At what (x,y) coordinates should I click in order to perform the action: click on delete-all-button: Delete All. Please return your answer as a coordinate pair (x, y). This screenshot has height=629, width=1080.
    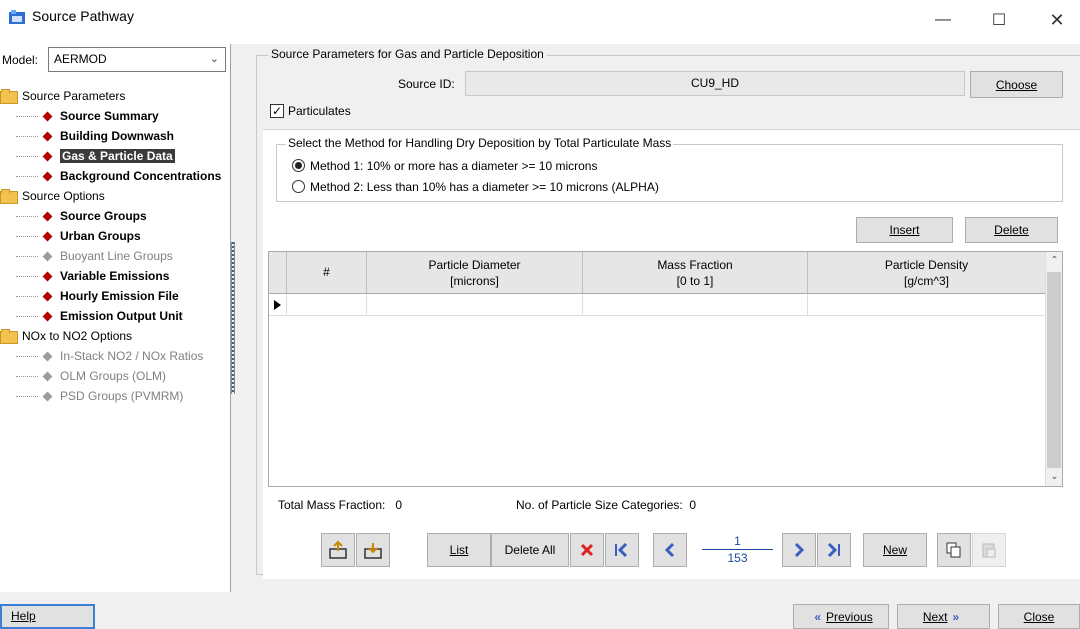
    Looking at the image, I should click on (530, 550).